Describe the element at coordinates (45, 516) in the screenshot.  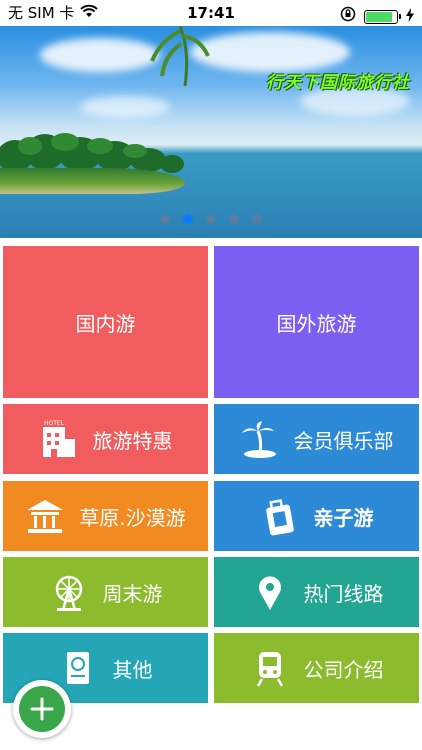
I see `pavilion-icon` at that location.